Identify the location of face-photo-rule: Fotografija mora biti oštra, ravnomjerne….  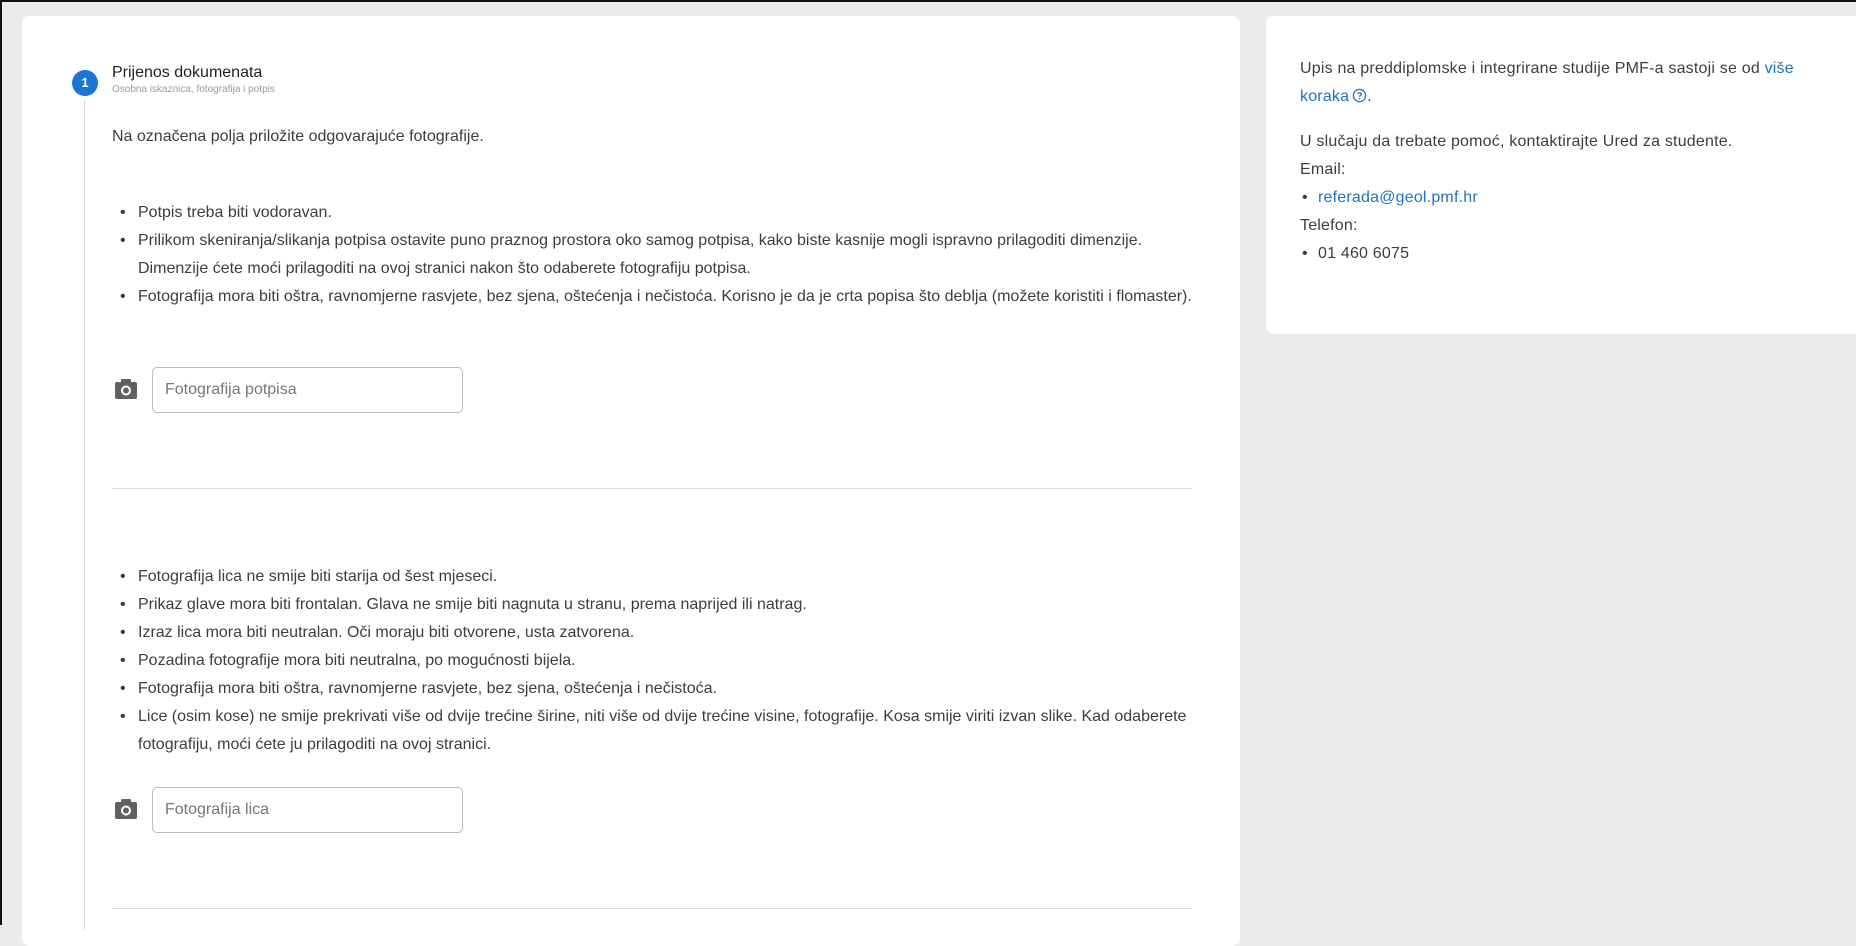
(657, 689).